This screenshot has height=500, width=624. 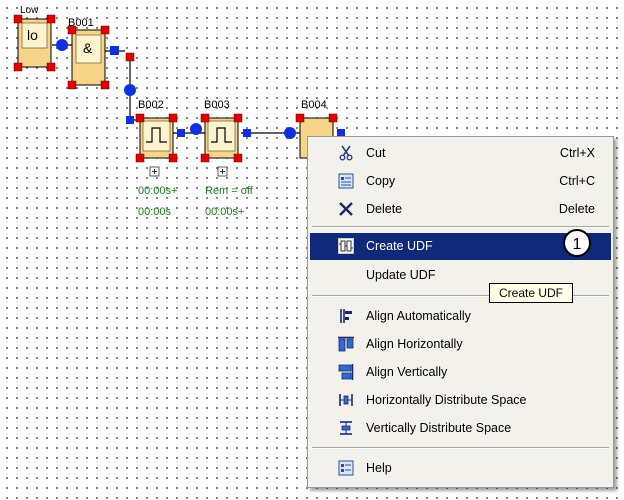 What do you see at coordinates (346, 316) in the screenshot?
I see `align-auto-icon` at bounding box center [346, 316].